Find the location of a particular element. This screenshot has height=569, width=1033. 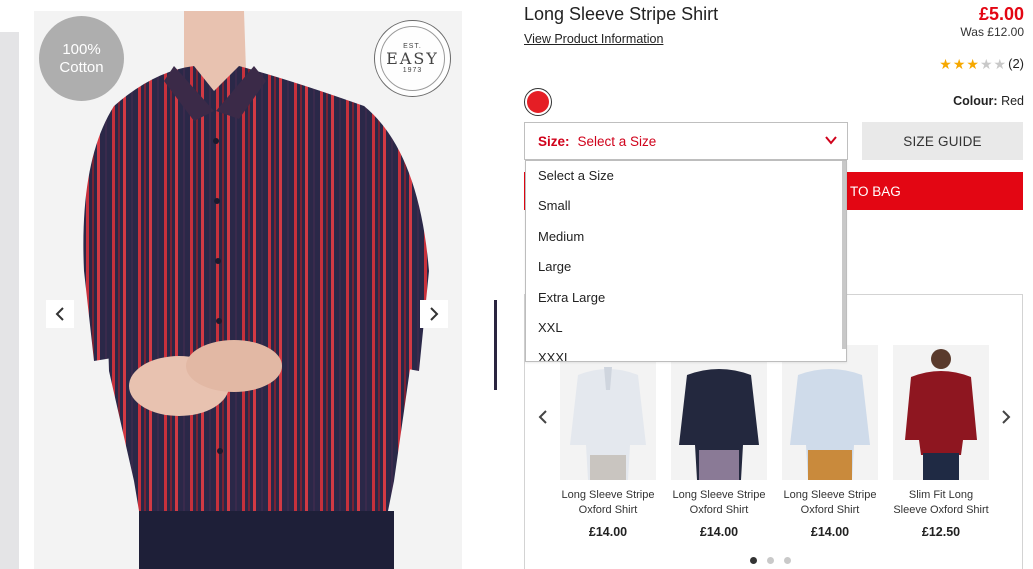

logo-word: EASY is located at coordinates (412, 58).